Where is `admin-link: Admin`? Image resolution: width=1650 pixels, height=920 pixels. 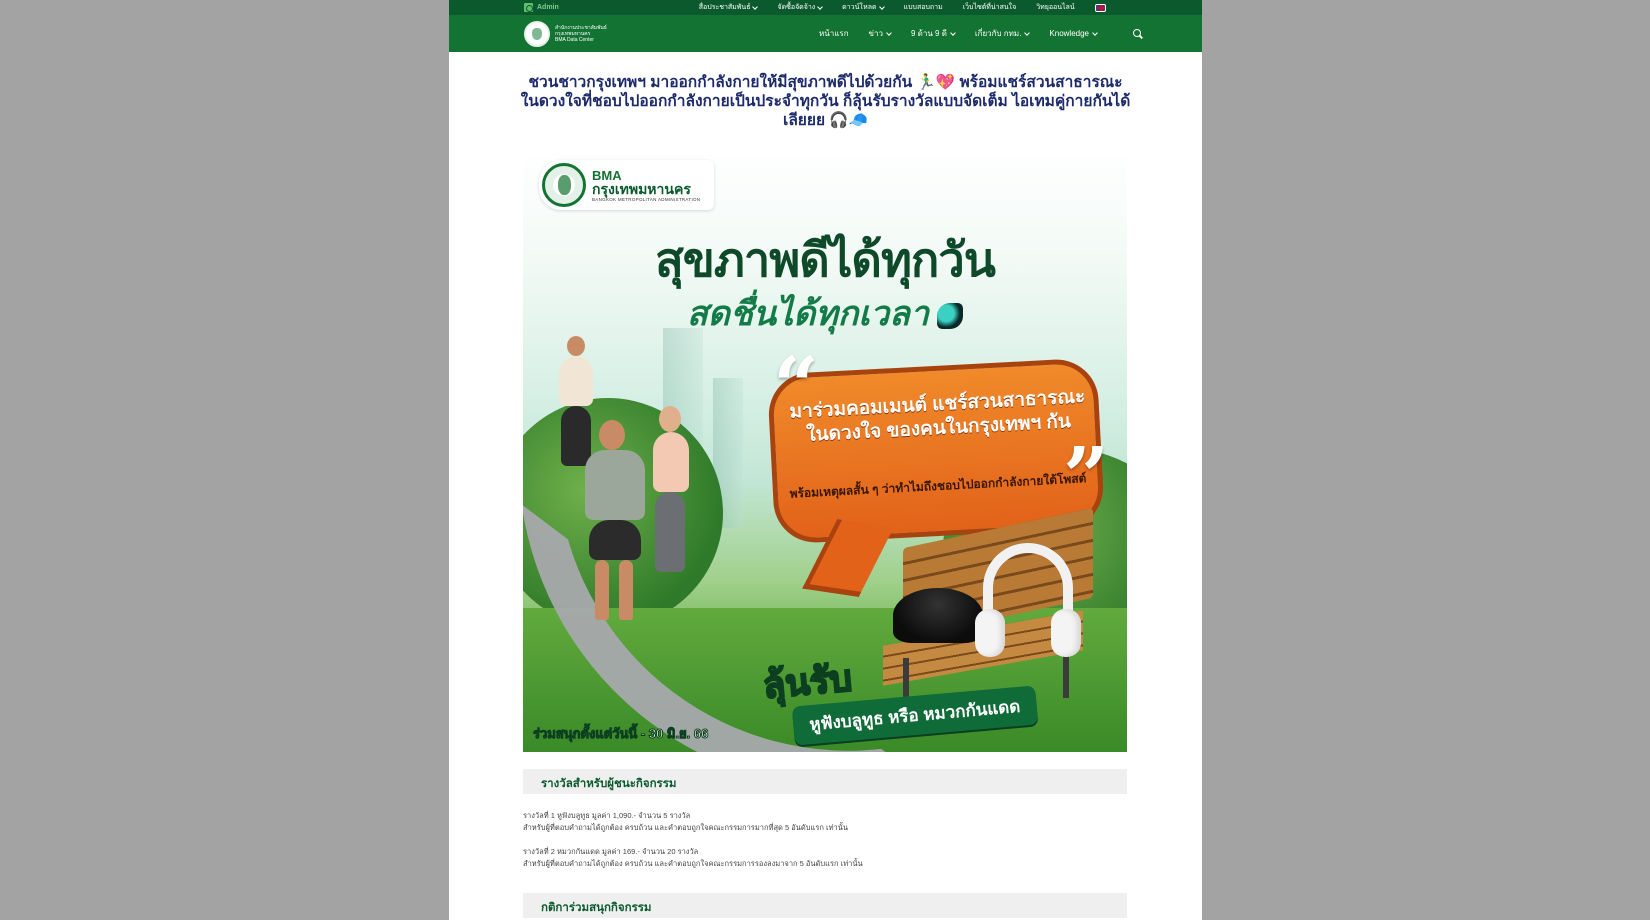
admin-link: Admin is located at coordinates (541, 7).